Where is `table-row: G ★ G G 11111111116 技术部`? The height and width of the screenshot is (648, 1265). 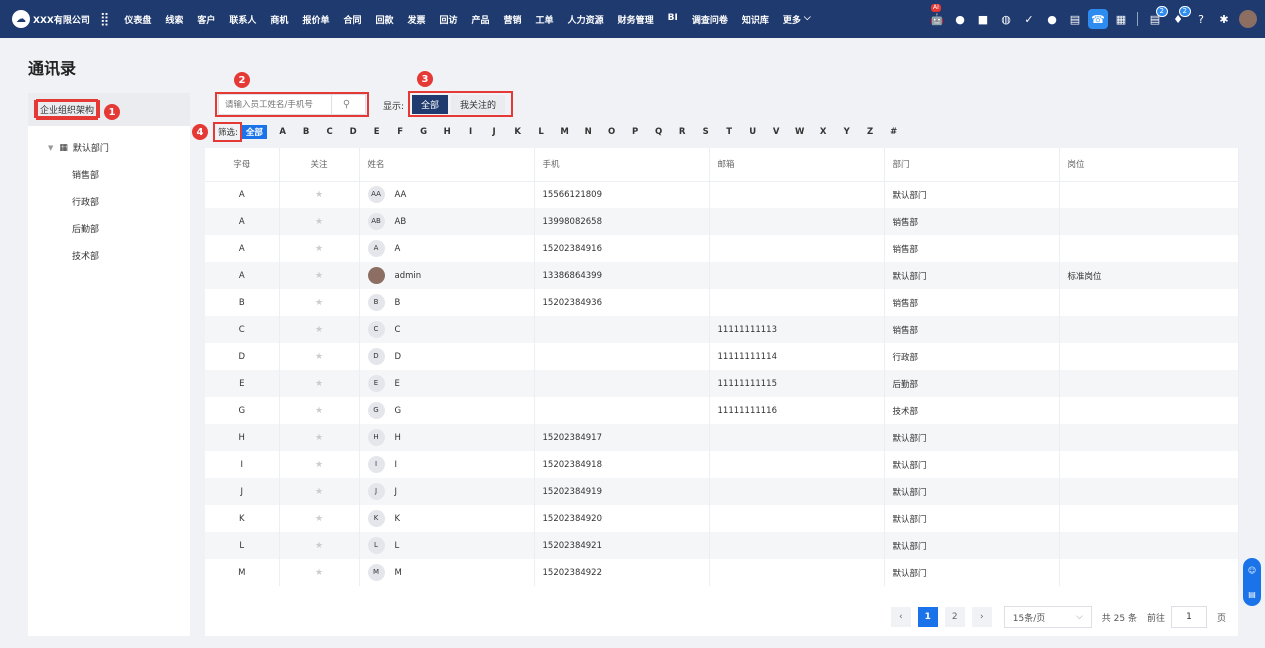 table-row: G ★ G G 11111111116 技术部 is located at coordinates (722, 410).